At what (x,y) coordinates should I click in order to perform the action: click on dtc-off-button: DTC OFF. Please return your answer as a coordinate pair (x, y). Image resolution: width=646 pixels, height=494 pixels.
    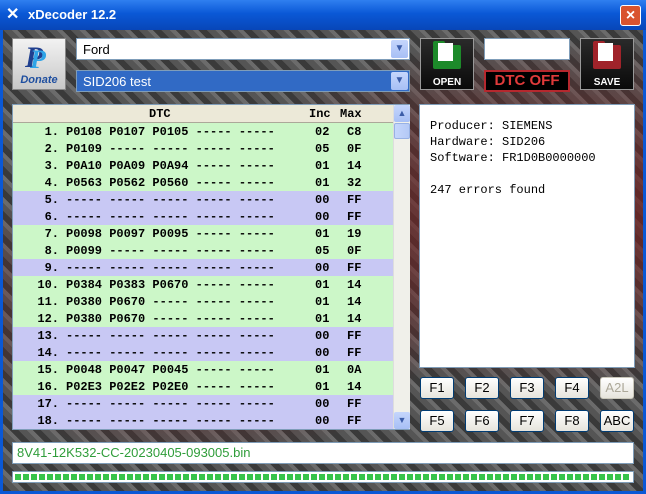
    Looking at the image, I should click on (527, 81).